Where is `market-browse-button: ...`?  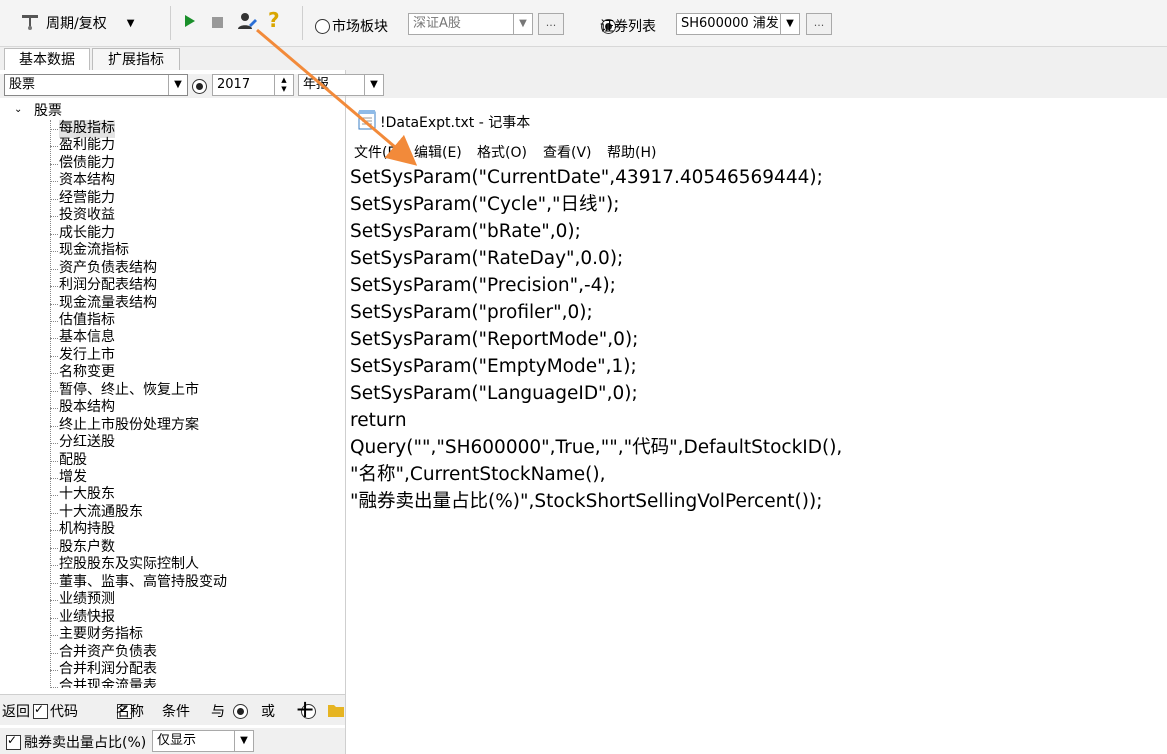
market-browse-button: ... is located at coordinates (551, 24).